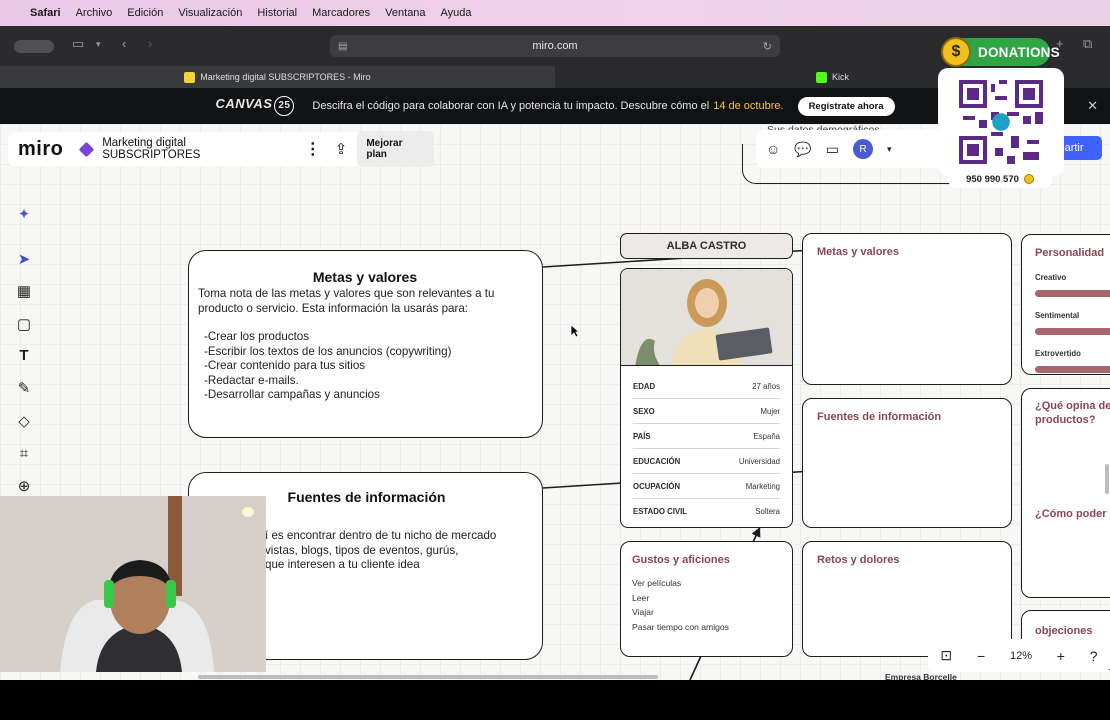 Image resolution: width=1110 pixels, height=720 pixels. I want to click on list-item: Ver películas, so click(657, 583).